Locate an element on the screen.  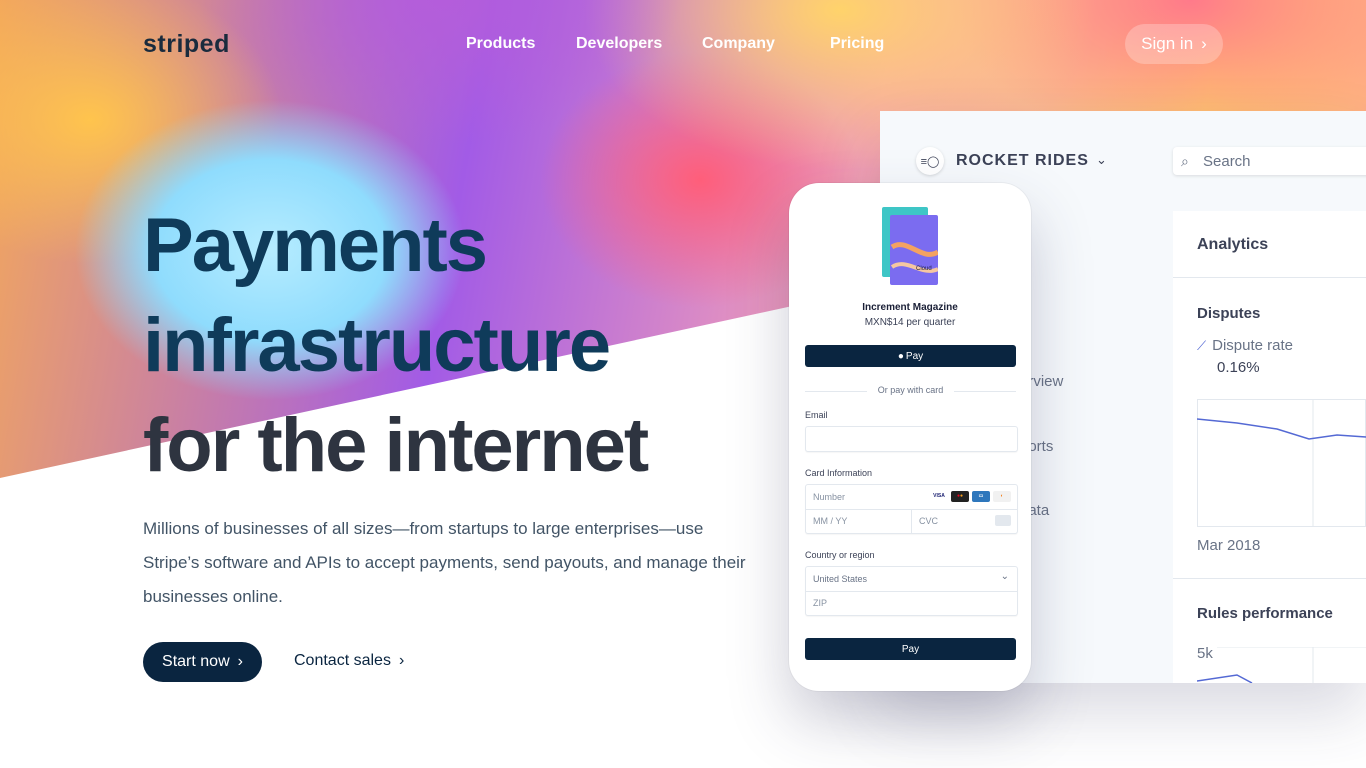
apple-pay-label: Pay is located at coordinates (914, 356).